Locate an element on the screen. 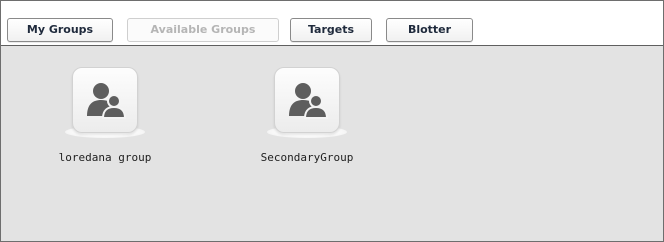 Image resolution: width=664 pixels, height=242 pixels. tab-blotter: Blotter is located at coordinates (429, 30).